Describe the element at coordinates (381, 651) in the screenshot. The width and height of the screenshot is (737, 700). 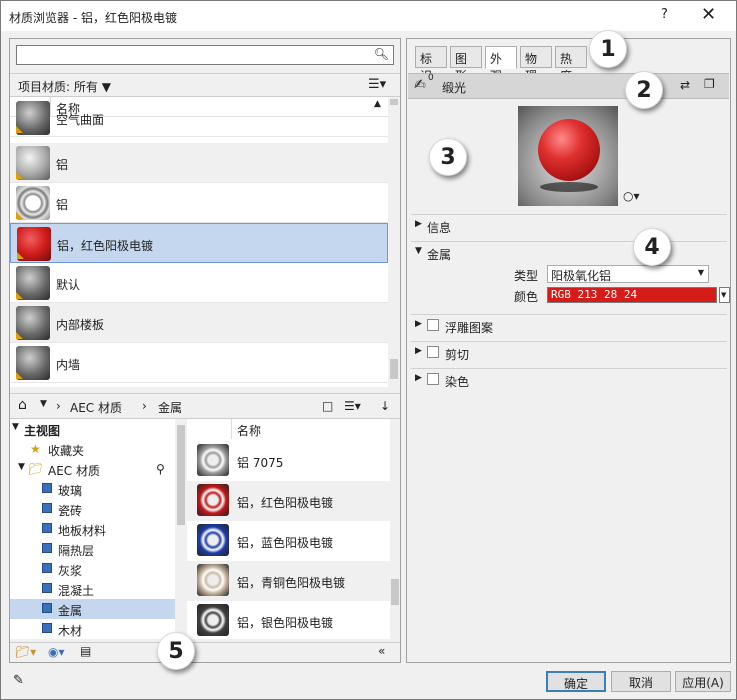
I see `collapse-left-icon: «` at that location.